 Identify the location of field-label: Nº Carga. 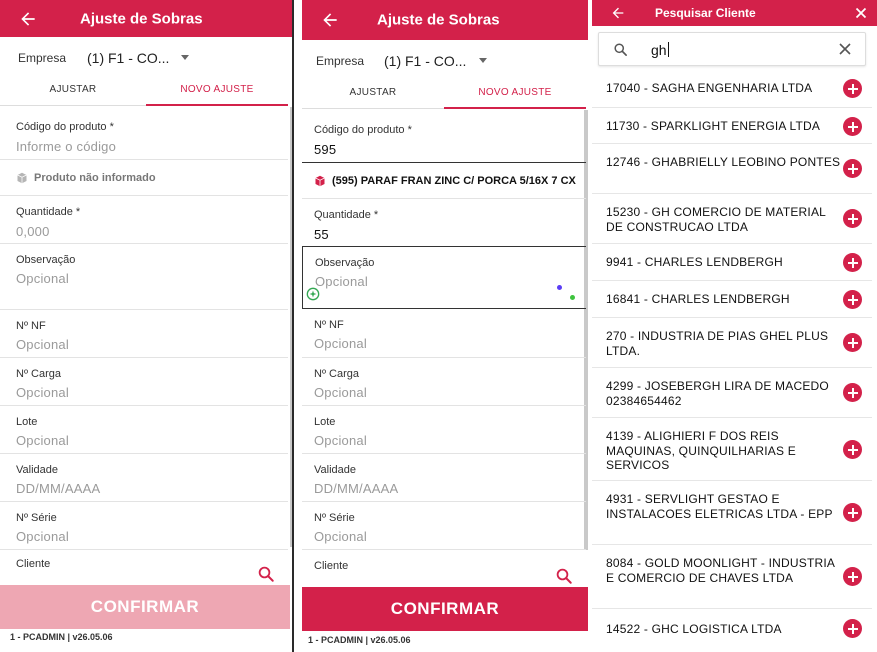
(336, 374).